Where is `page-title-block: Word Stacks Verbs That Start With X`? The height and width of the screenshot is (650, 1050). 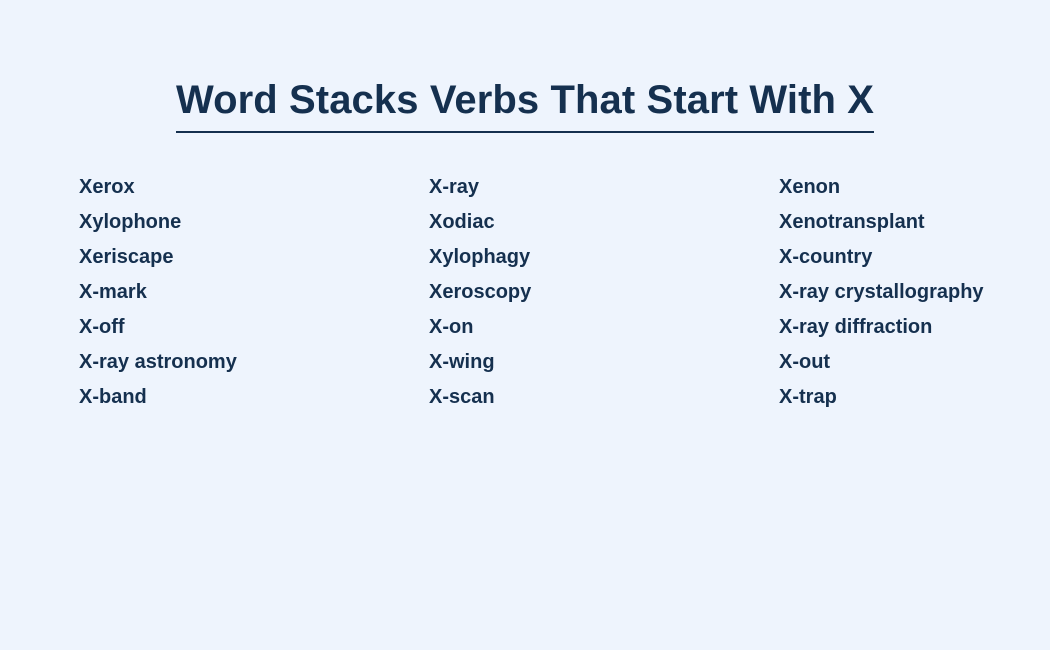 page-title-block: Word Stacks Verbs That Start With X is located at coordinates (525, 105).